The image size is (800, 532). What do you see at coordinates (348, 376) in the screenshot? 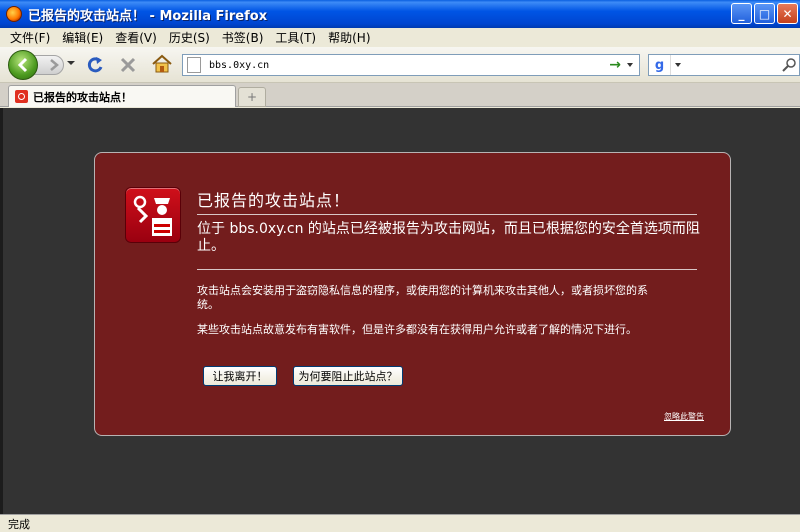
I see `why-blocked-button: 为何要阻止此站点？` at bounding box center [348, 376].